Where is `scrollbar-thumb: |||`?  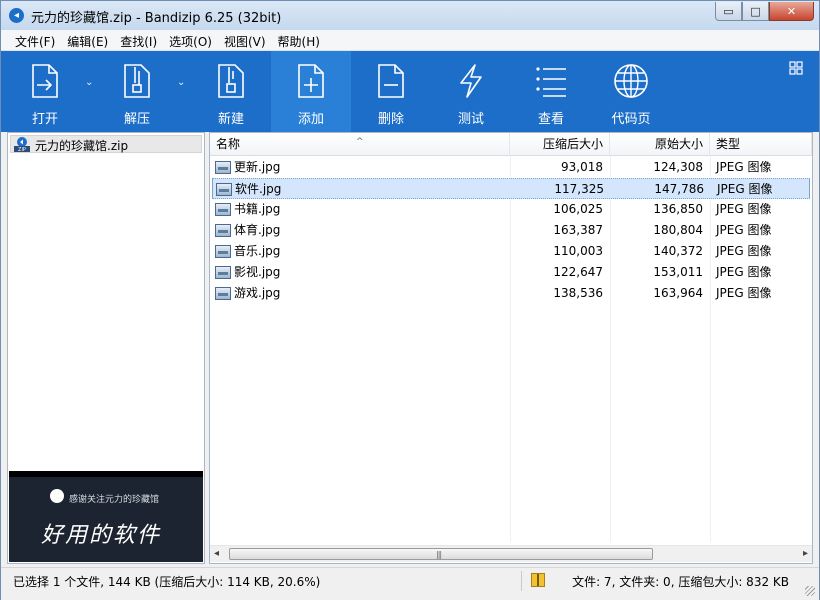 scrollbar-thumb: ||| is located at coordinates (441, 554).